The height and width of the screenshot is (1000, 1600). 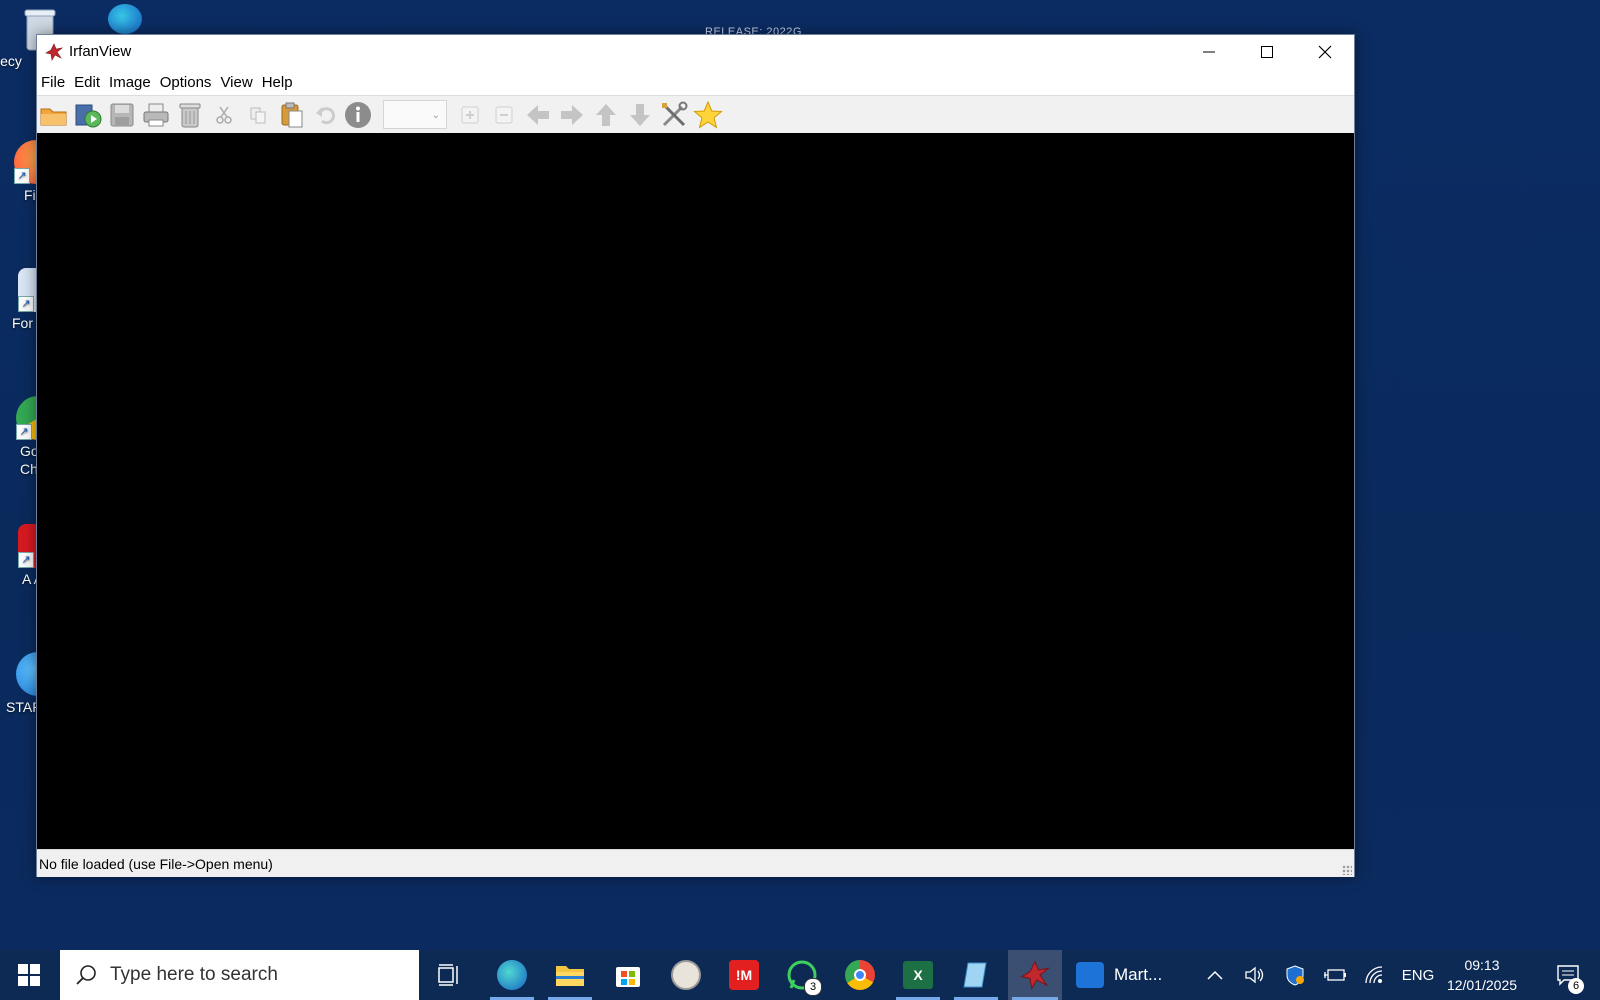 I want to click on taskbar-mcafee: !M, so click(x=744, y=975).